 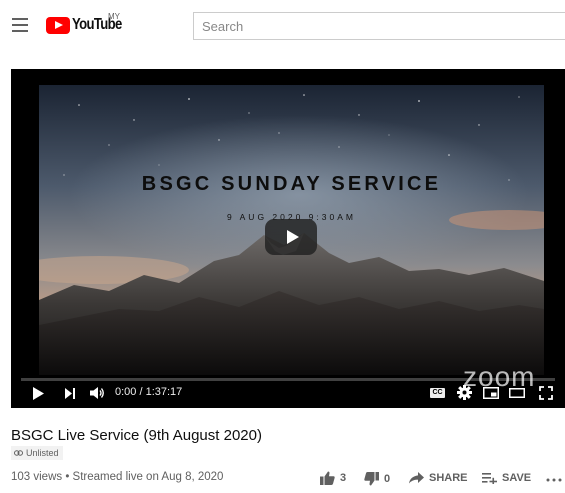 I want to click on masthead: YouTube MY, so click(x=282, y=26).